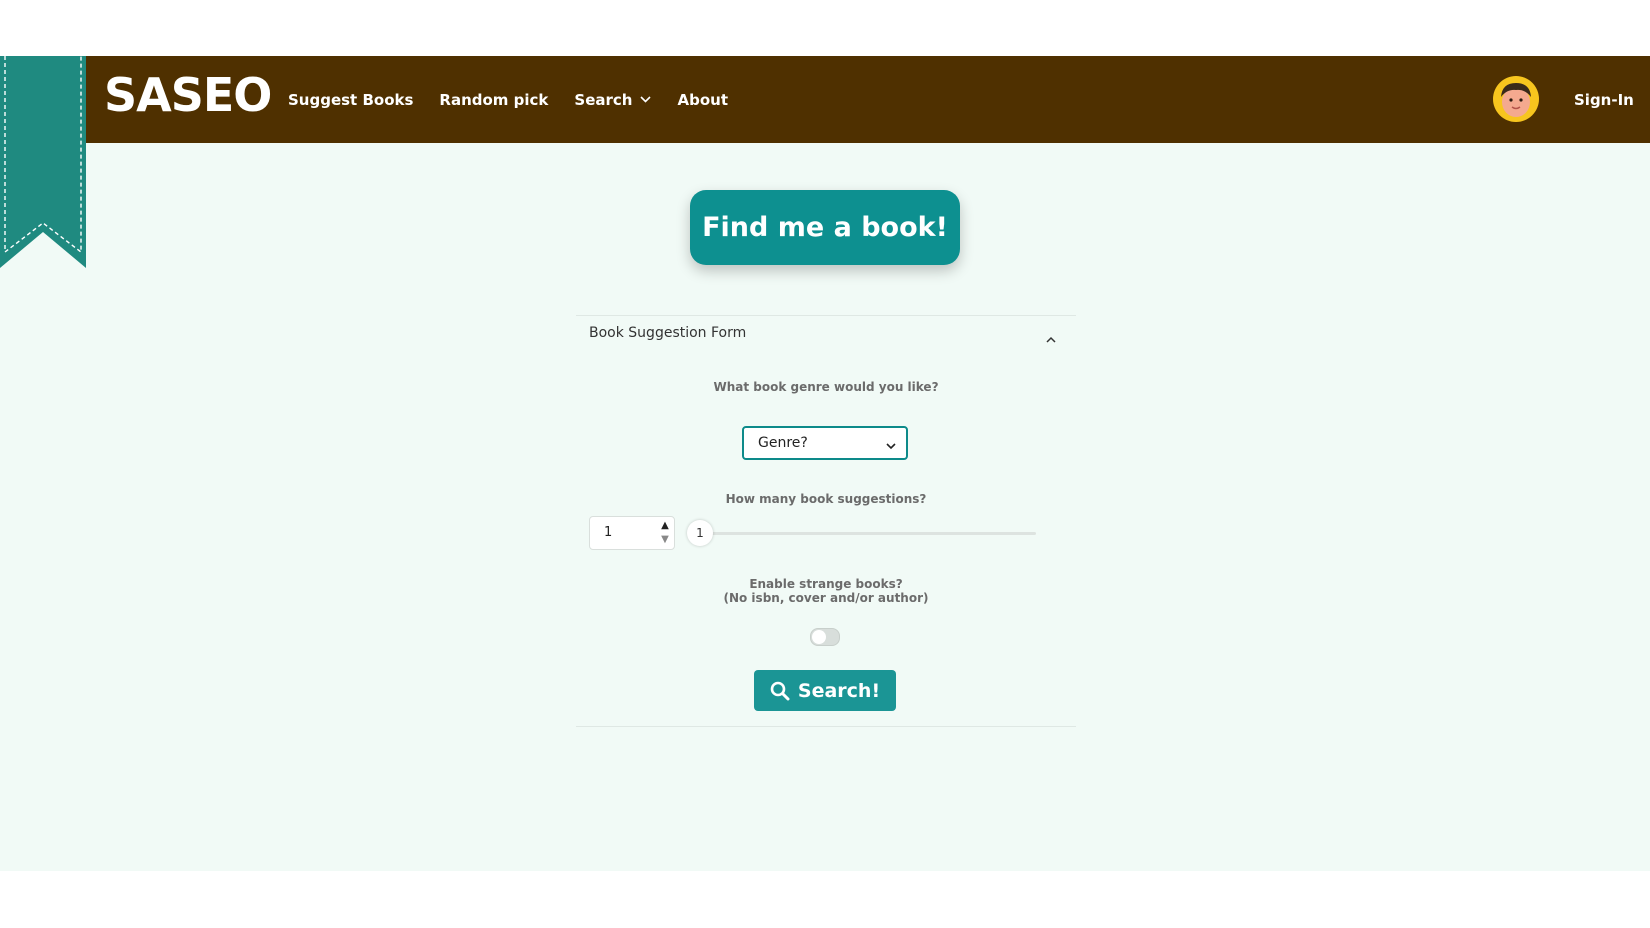 This screenshot has width=1650, height=928. What do you see at coordinates (665, 540) in the screenshot?
I see `spin-down-icon: ▼` at bounding box center [665, 540].